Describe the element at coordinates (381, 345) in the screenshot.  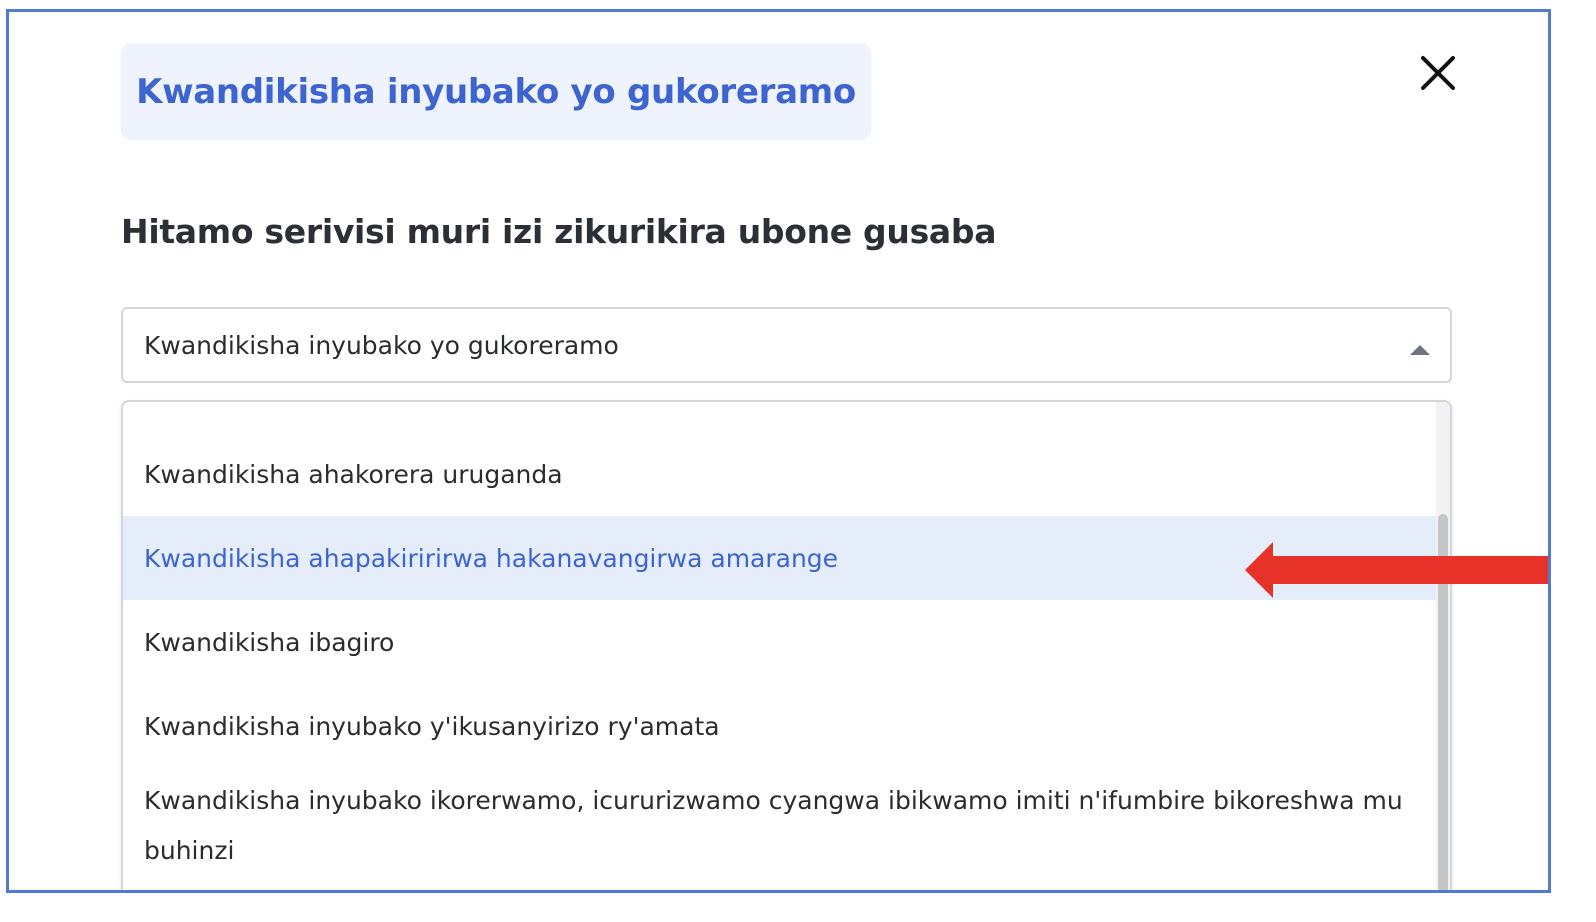
I see `select-value: Kwandikisha inyubako yo gukoreramo` at that location.